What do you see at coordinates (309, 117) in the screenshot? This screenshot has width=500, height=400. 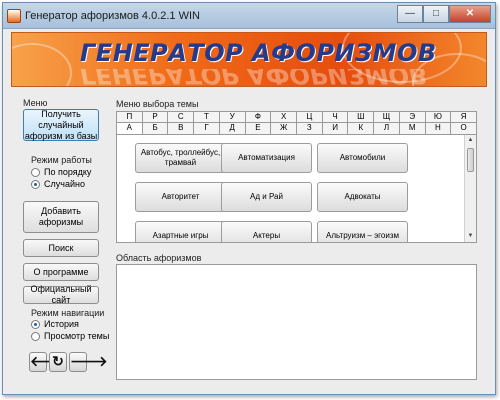 I see `letter-tab: Ц` at bounding box center [309, 117].